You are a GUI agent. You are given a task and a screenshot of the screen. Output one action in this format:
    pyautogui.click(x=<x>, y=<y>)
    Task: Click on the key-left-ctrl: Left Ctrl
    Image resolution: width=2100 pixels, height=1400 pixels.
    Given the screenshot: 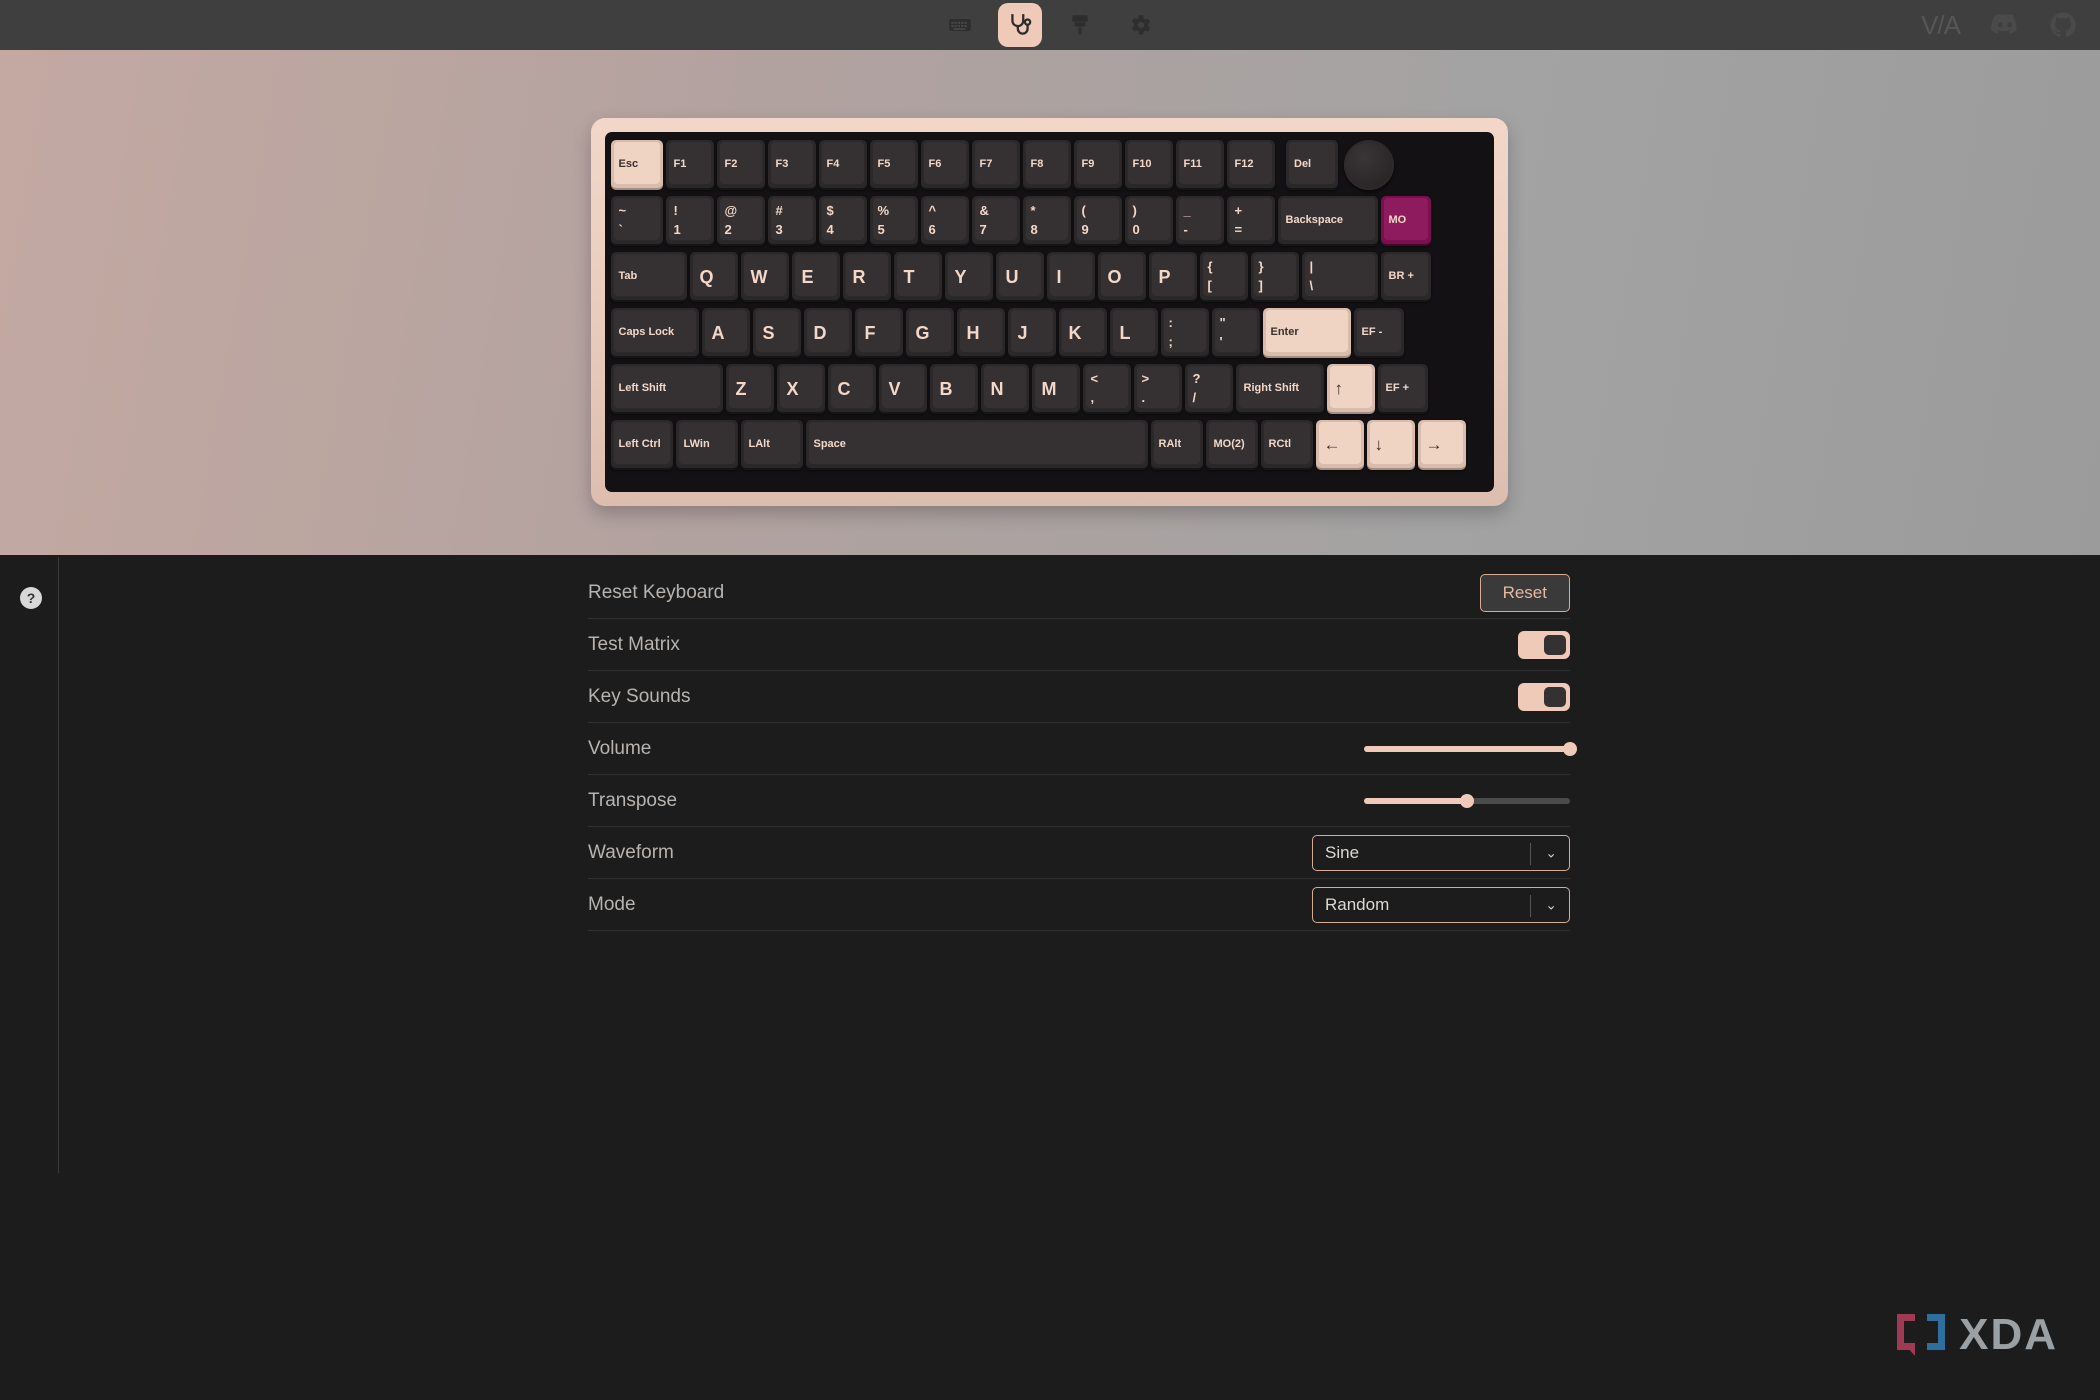 What is the action you would take?
    pyautogui.click(x=641, y=445)
    